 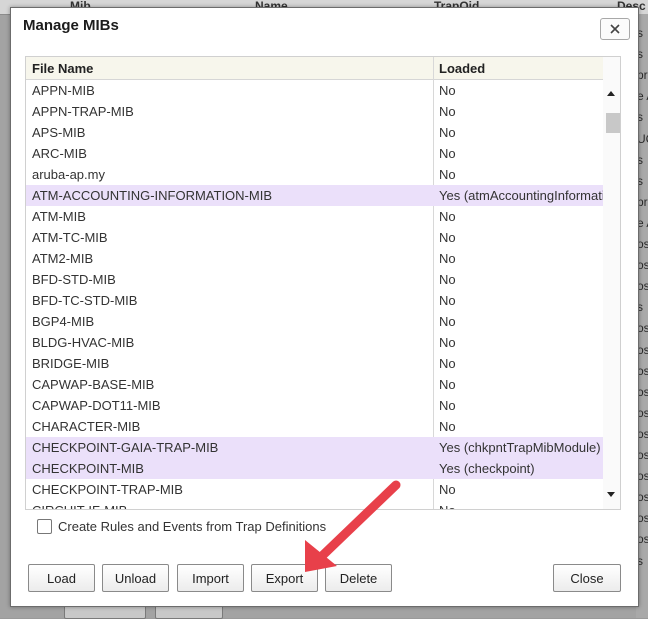 What do you see at coordinates (61, 578) in the screenshot?
I see `load-button: Load` at bounding box center [61, 578].